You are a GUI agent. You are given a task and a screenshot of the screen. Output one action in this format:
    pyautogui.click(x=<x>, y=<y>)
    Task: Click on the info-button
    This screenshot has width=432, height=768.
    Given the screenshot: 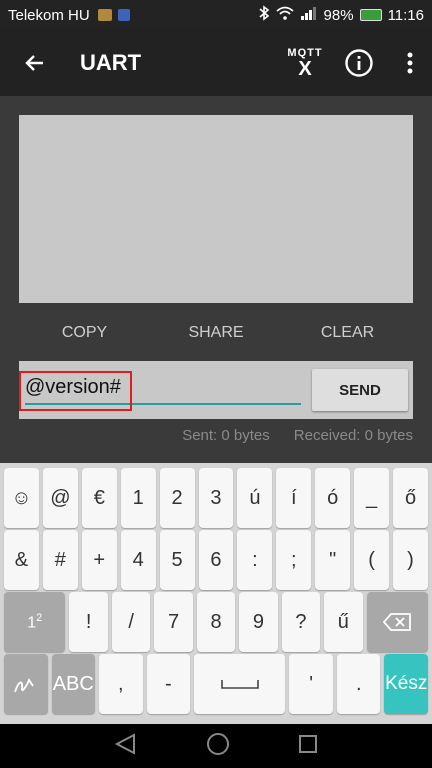 What is the action you would take?
    pyautogui.click(x=359, y=63)
    